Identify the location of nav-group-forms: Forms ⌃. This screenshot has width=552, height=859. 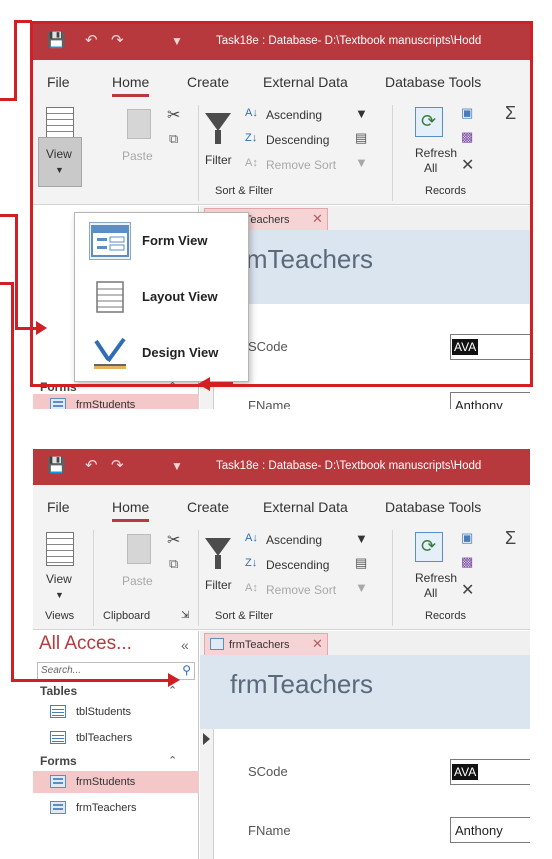
(108, 761).